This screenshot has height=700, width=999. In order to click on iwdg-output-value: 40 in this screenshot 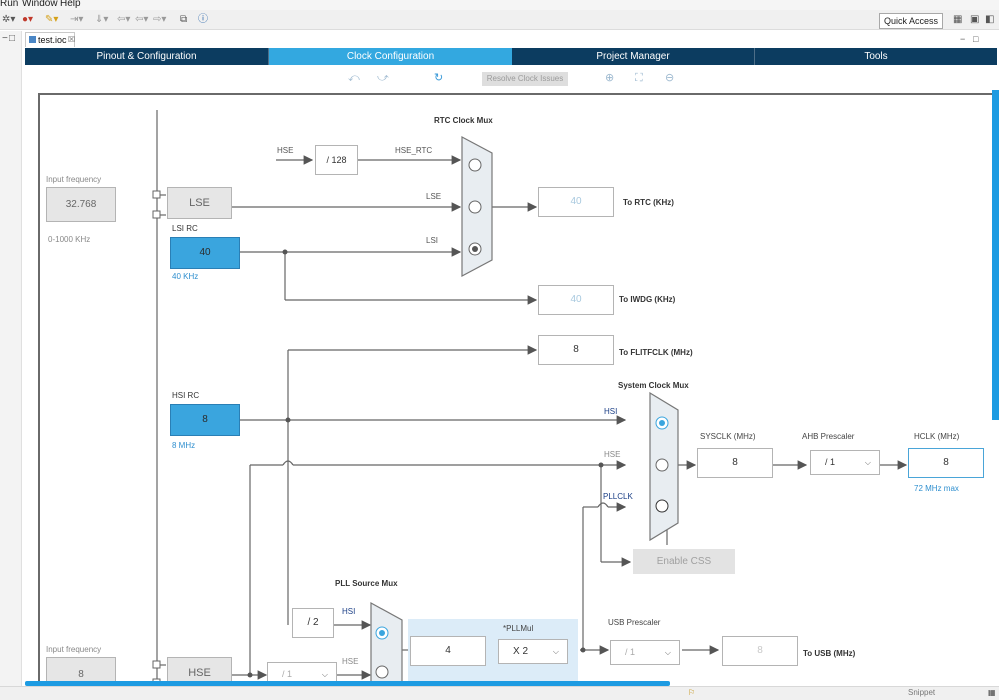, I will do `click(576, 300)`.